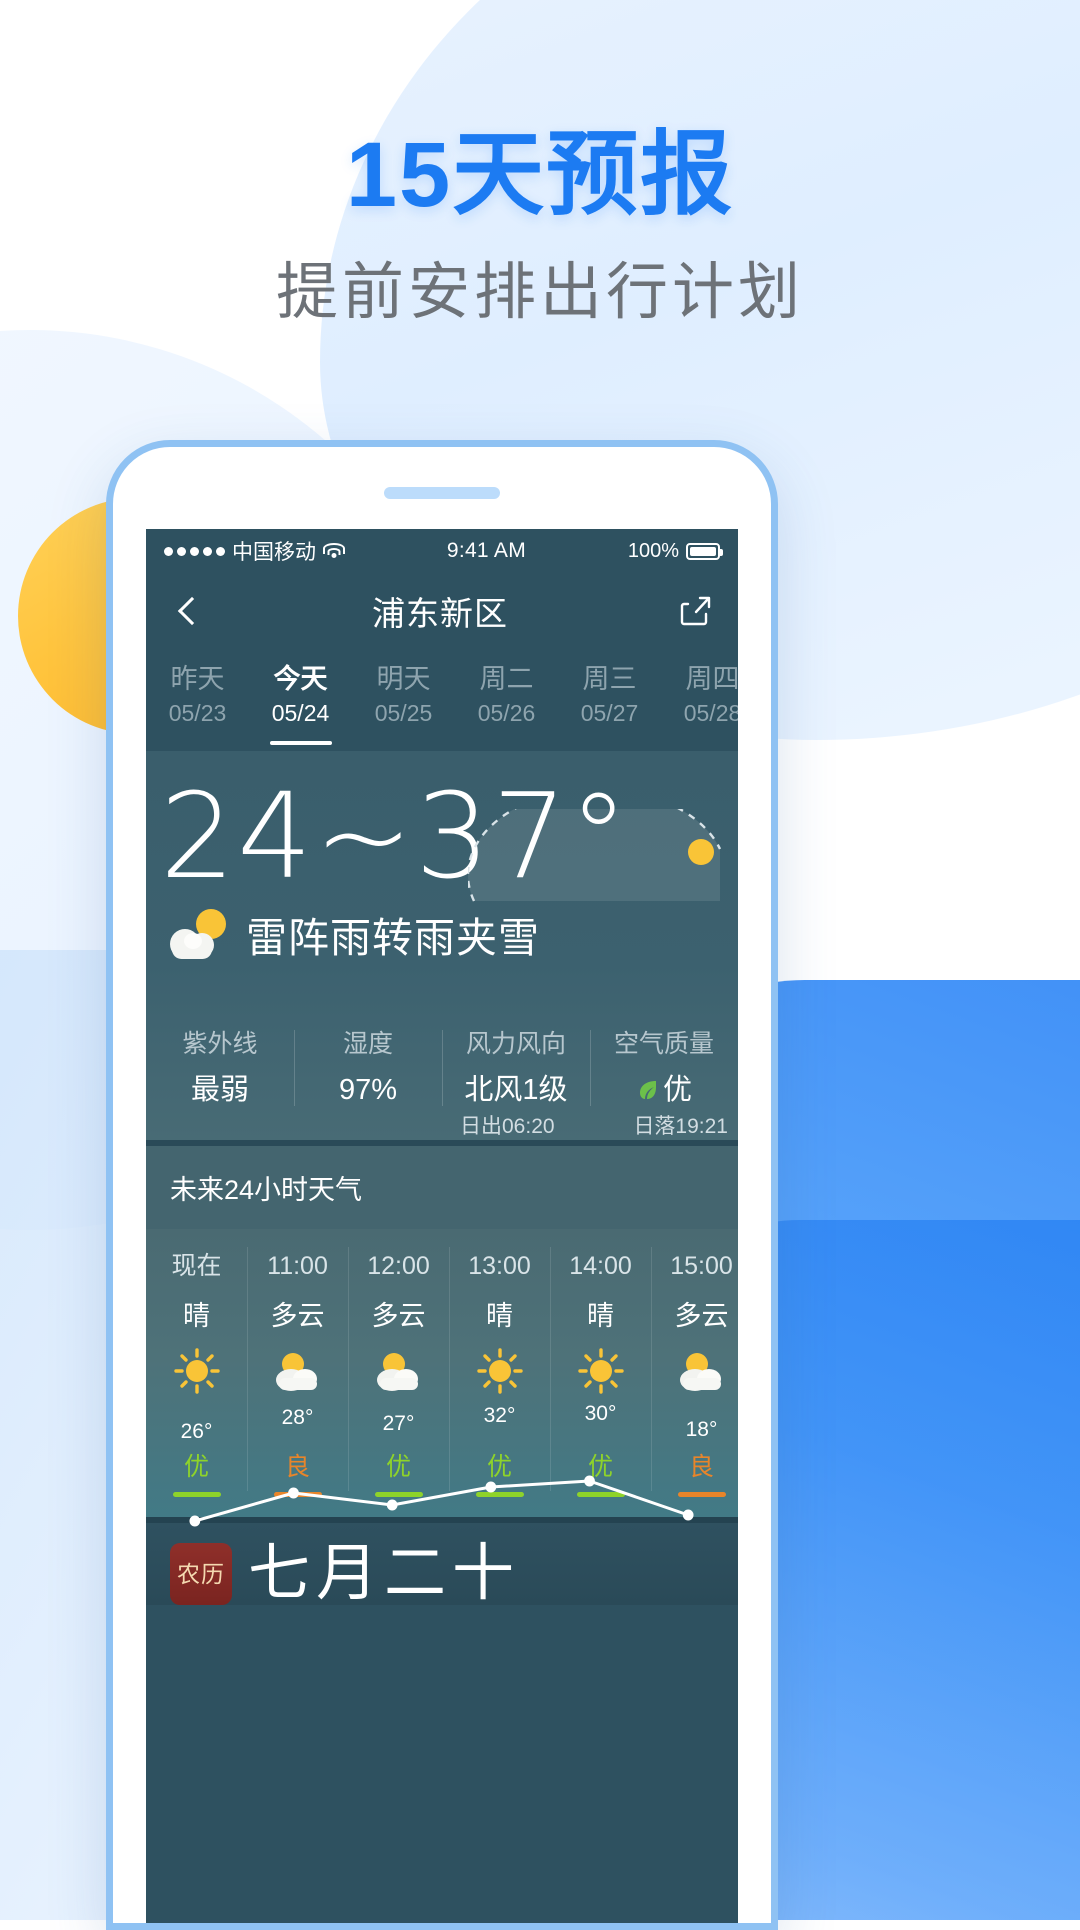  What do you see at coordinates (506, 713) in the screenshot?
I see `day-tab-date: 05/26` at bounding box center [506, 713].